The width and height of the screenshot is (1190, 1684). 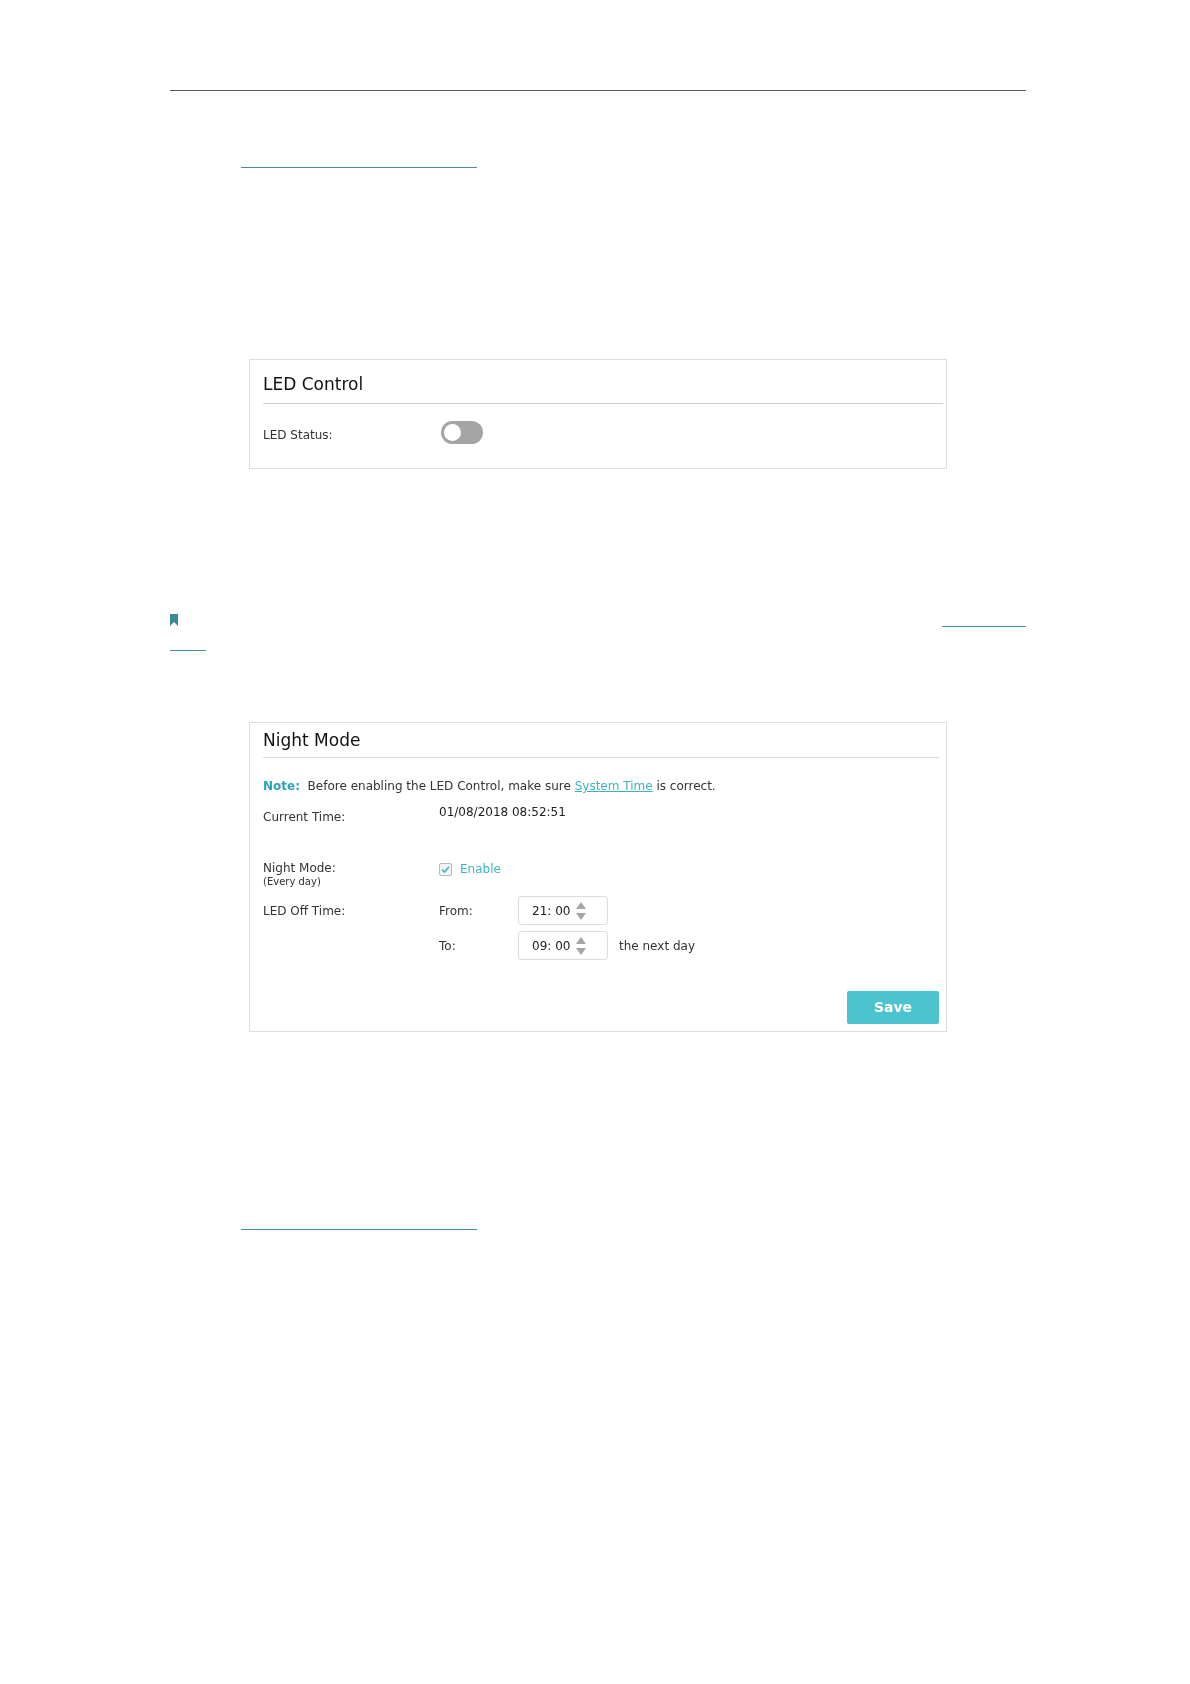 What do you see at coordinates (480, 869) in the screenshot?
I see `checkbox-label: Enable` at bounding box center [480, 869].